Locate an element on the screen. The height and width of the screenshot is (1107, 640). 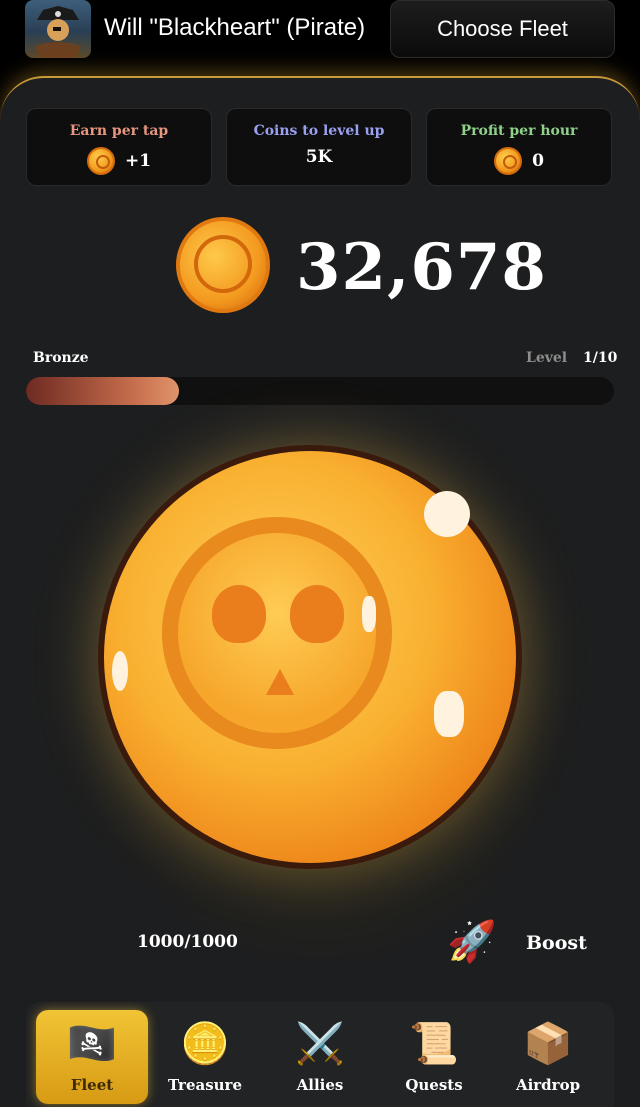
nav-label: Treasure is located at coordinates (205, 1085).